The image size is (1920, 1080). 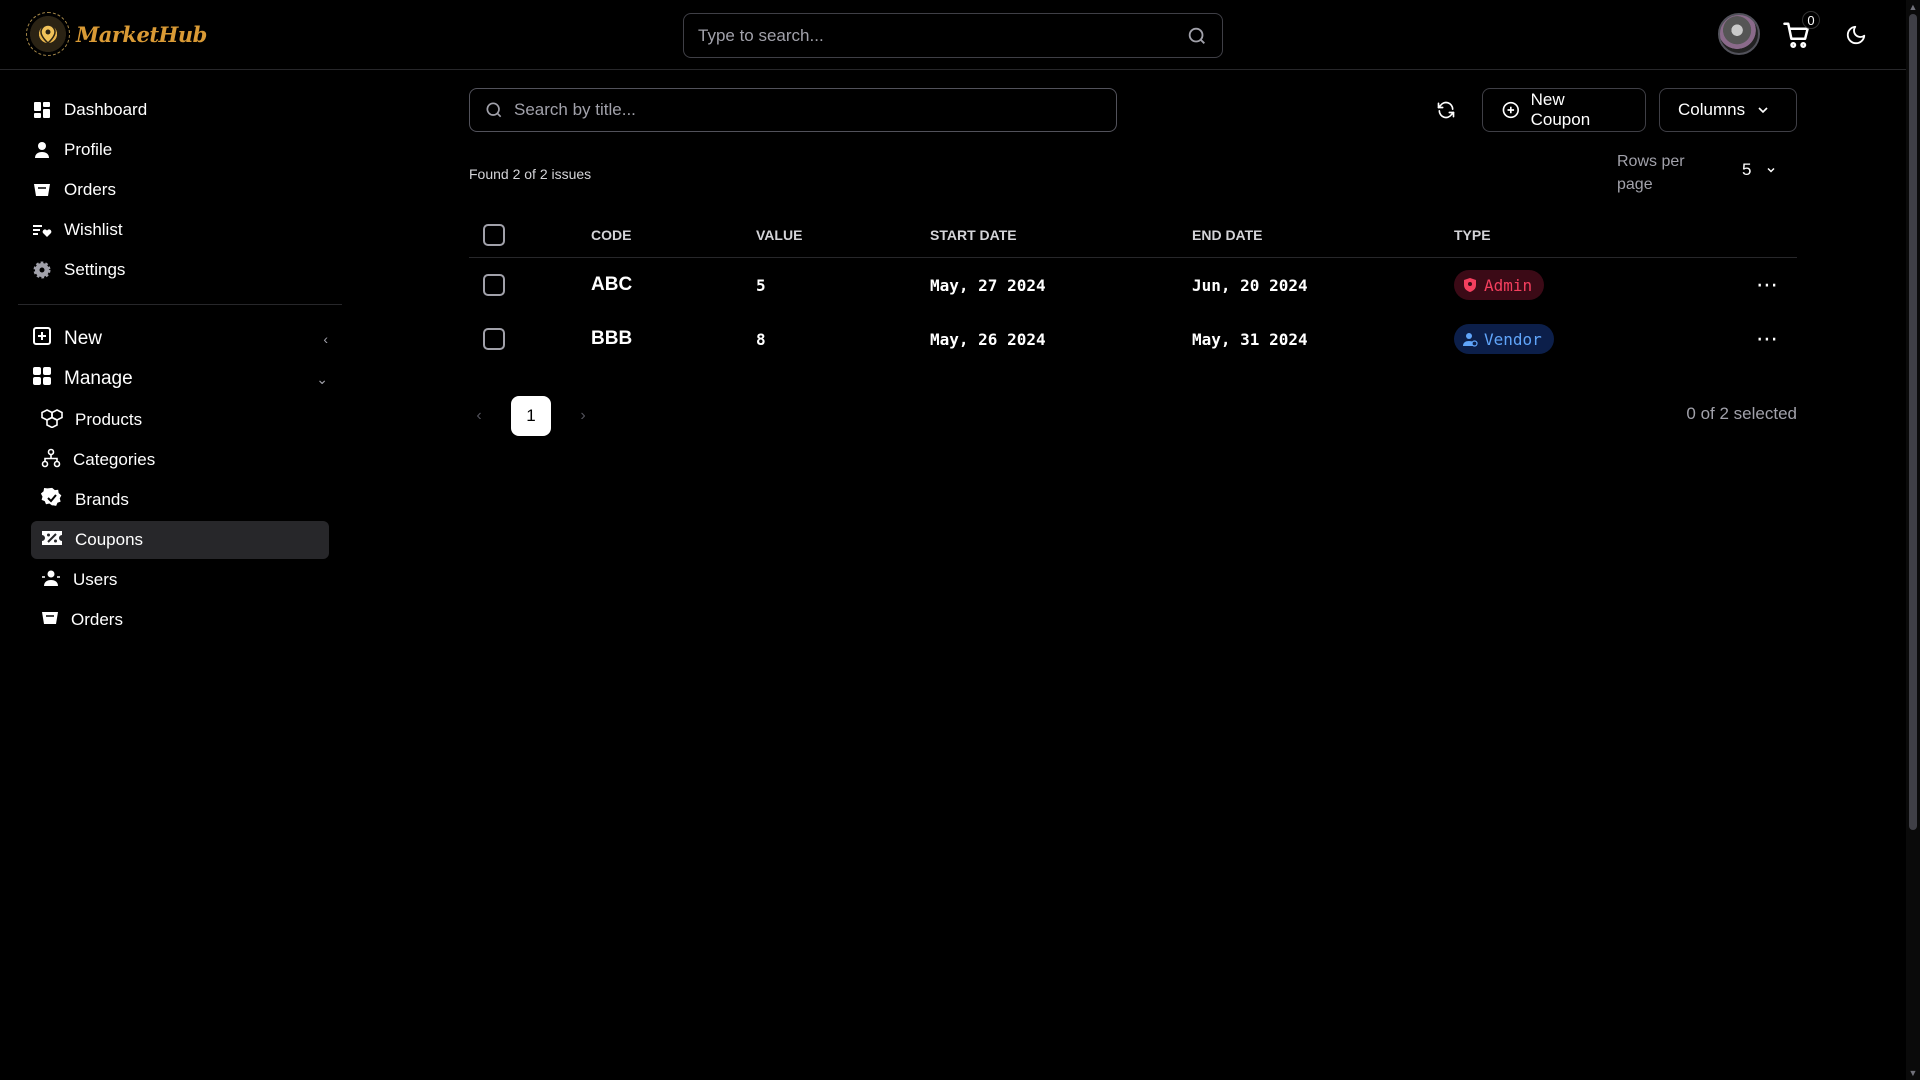 What do you see at coordinates (180, 500) in the screenshot?
I see `sidebar-item-brands: Brands` at bounding box center [180, 500].